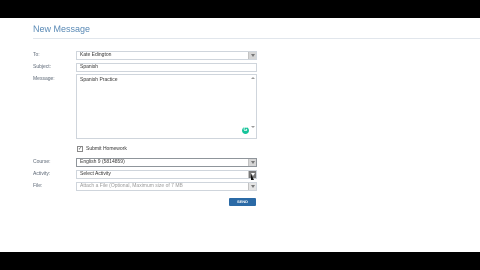 This screenshot has width=480, height=270. Describe the element at coordinates (95, 174) in the screenshot. I see `activity-value: Select Activity` at that location.